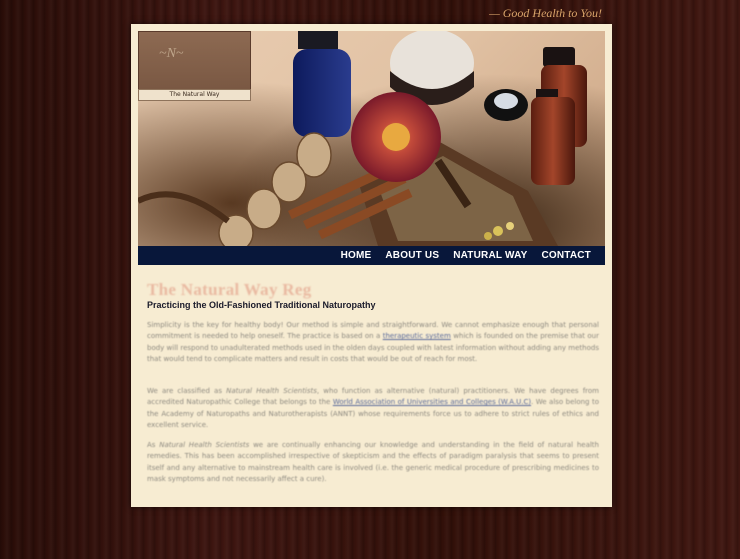 The height and width of the screenshot is (559, 740). What do you see at coordinates (356, 255) in the screenshot?
I see `nav-home: HOME` at bounding box center [356, 255].